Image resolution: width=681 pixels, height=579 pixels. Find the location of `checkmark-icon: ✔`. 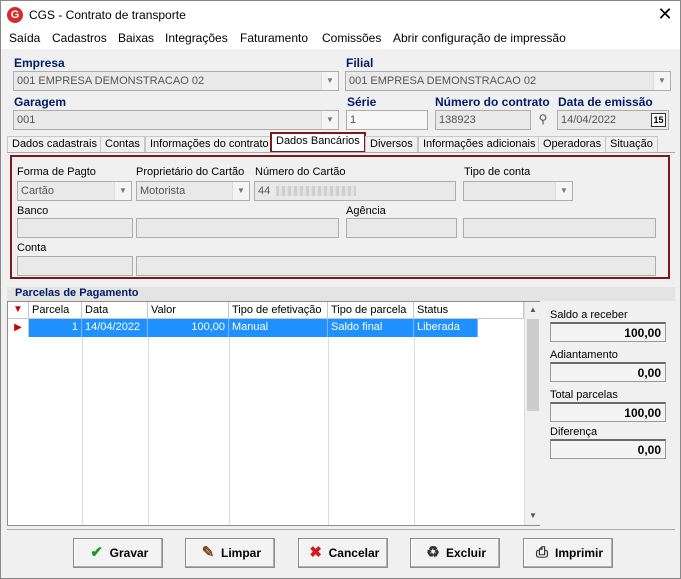

checkmark-icon: ✔ is located at coordinates (96, 552).